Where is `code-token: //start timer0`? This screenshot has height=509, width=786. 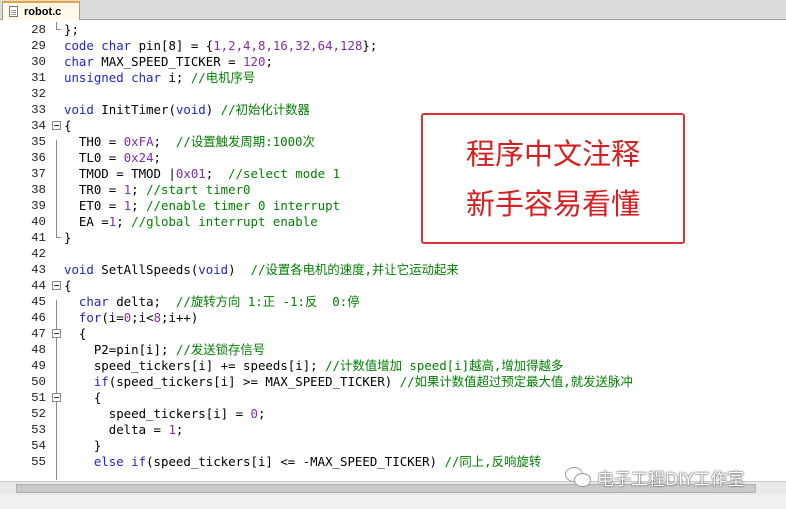
code-token: //start timer0 is located at coordinates (198, 189).